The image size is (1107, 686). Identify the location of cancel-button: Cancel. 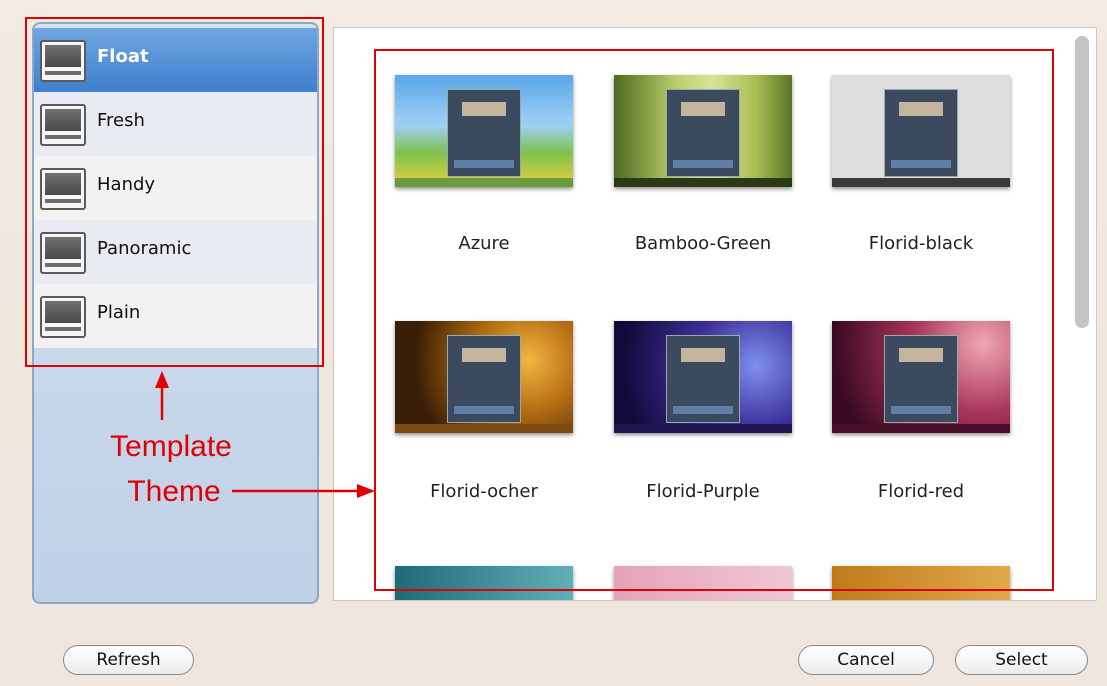
(866, 660).